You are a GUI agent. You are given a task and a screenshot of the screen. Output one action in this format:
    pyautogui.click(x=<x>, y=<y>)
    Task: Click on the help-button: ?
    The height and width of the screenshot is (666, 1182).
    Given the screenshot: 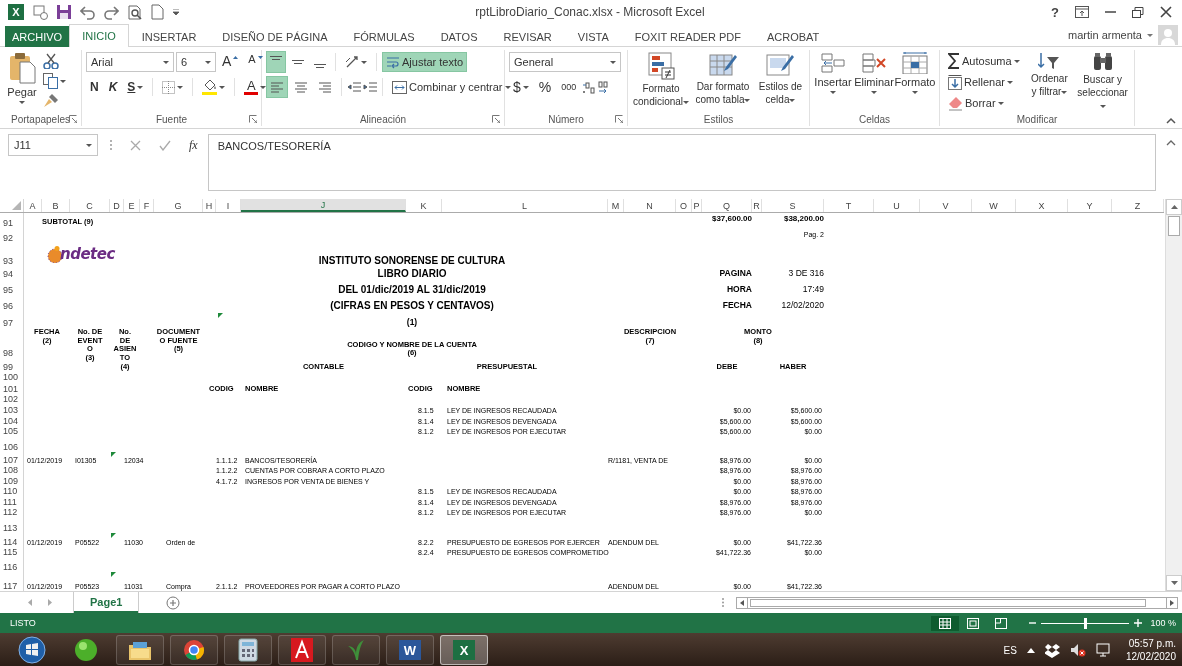 What is the action you would take?
    pyautogui.click(x=1055, y=12)
    